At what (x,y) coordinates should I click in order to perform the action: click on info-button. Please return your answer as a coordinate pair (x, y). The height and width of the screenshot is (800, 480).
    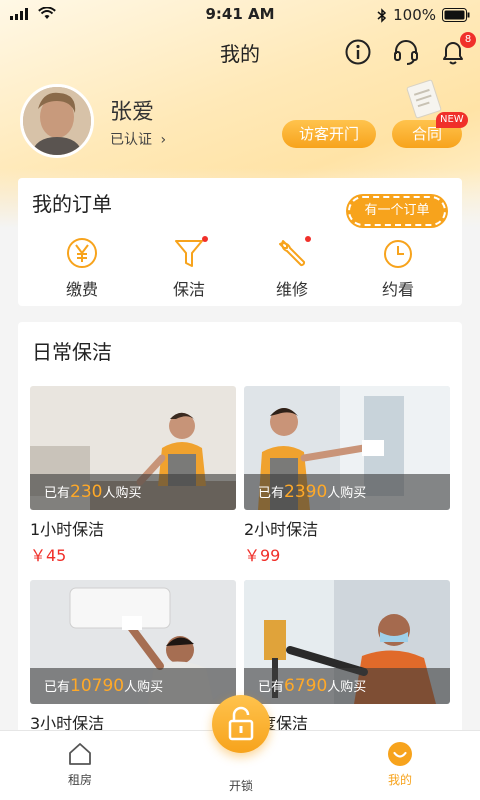
    Looking at the image, I should click on (358, 52).